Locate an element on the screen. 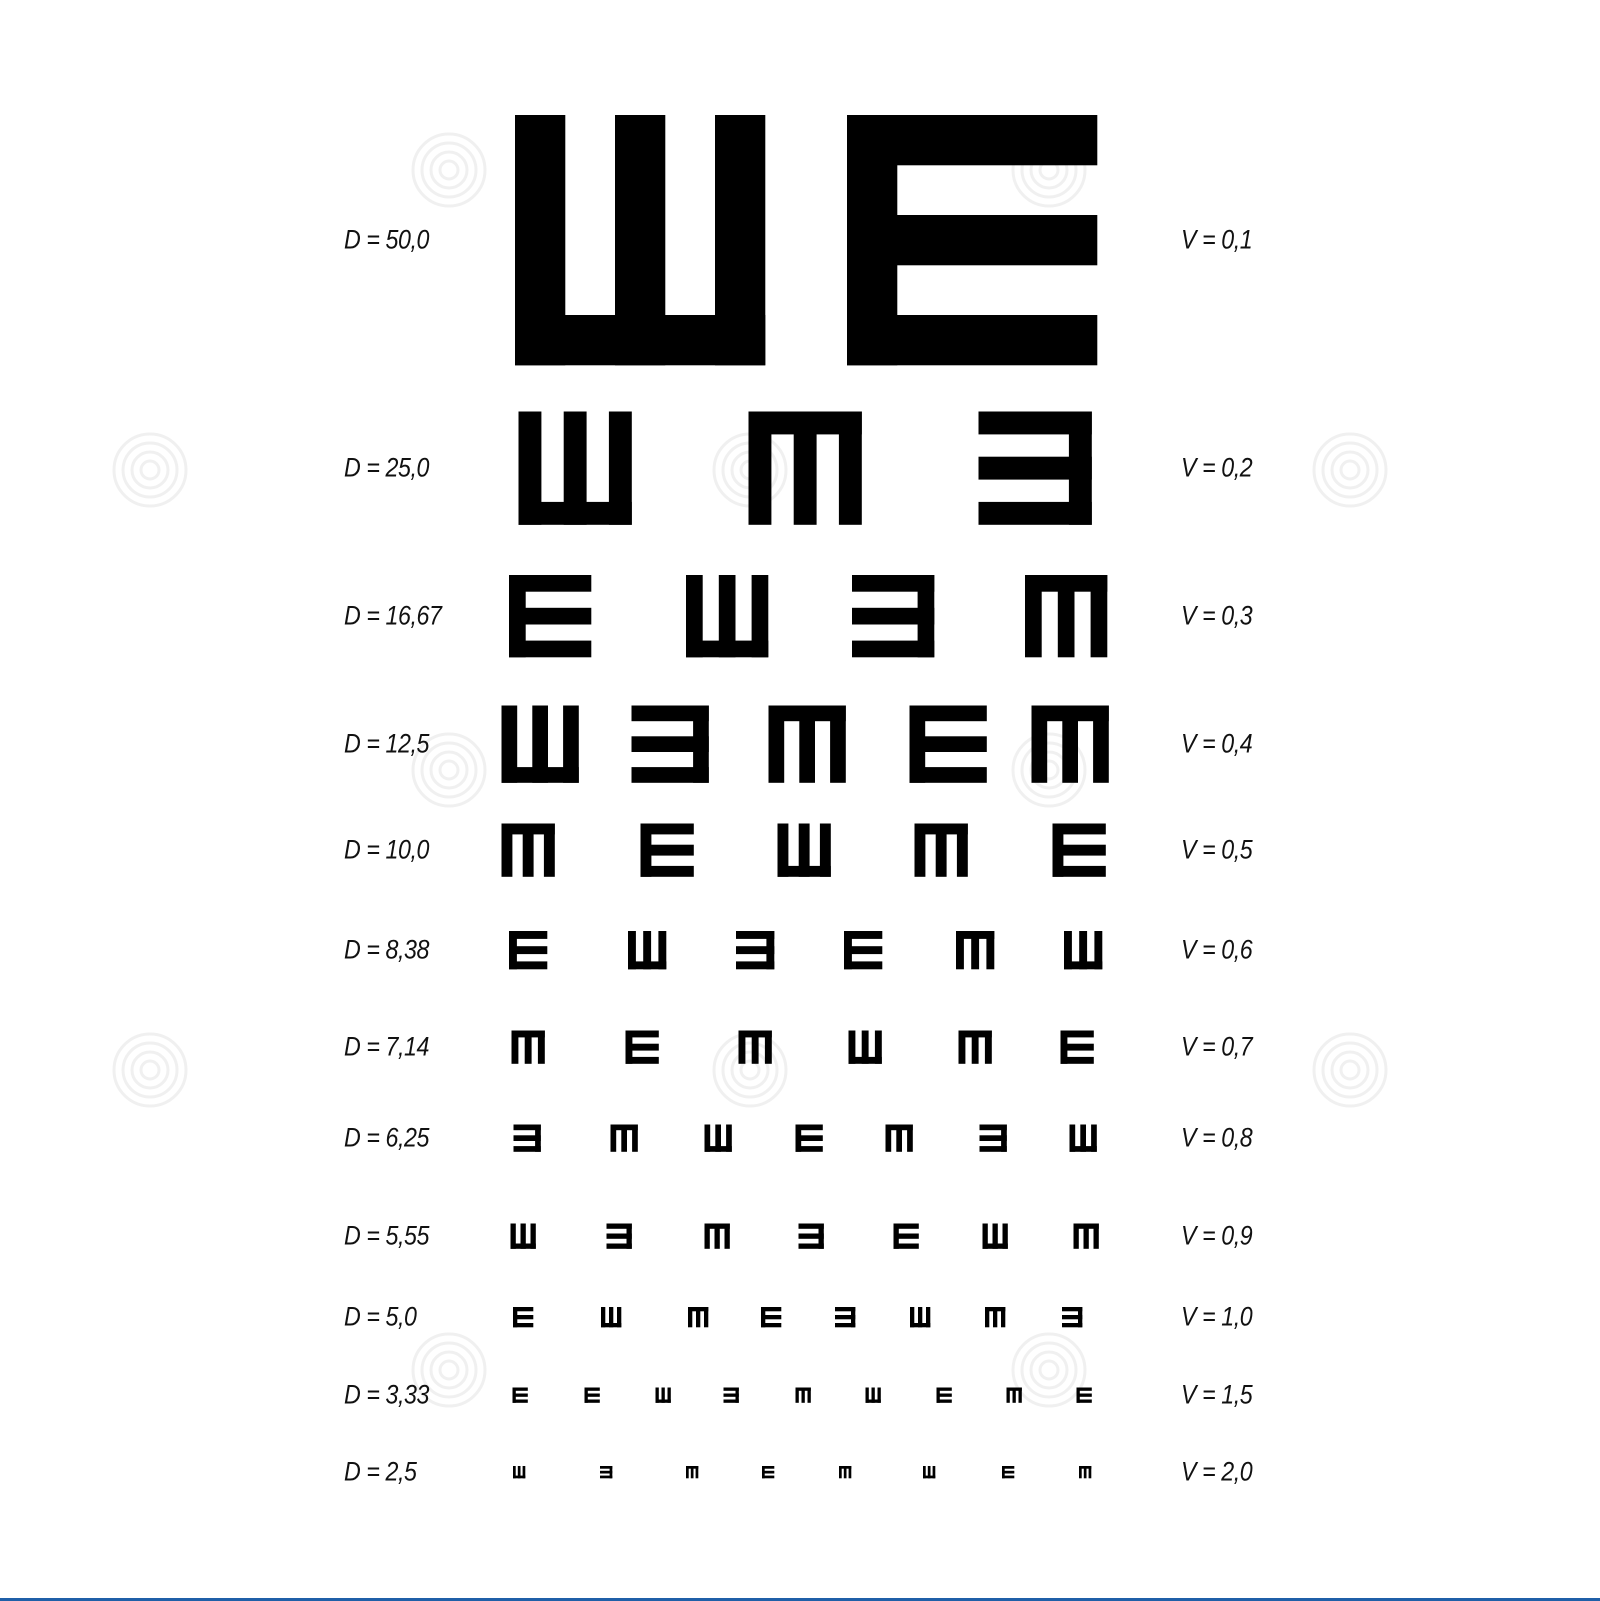 The width and height of the screenshot is (1600, 1601). distance-label: D = 50,0 is located at coordinates (386, 239).